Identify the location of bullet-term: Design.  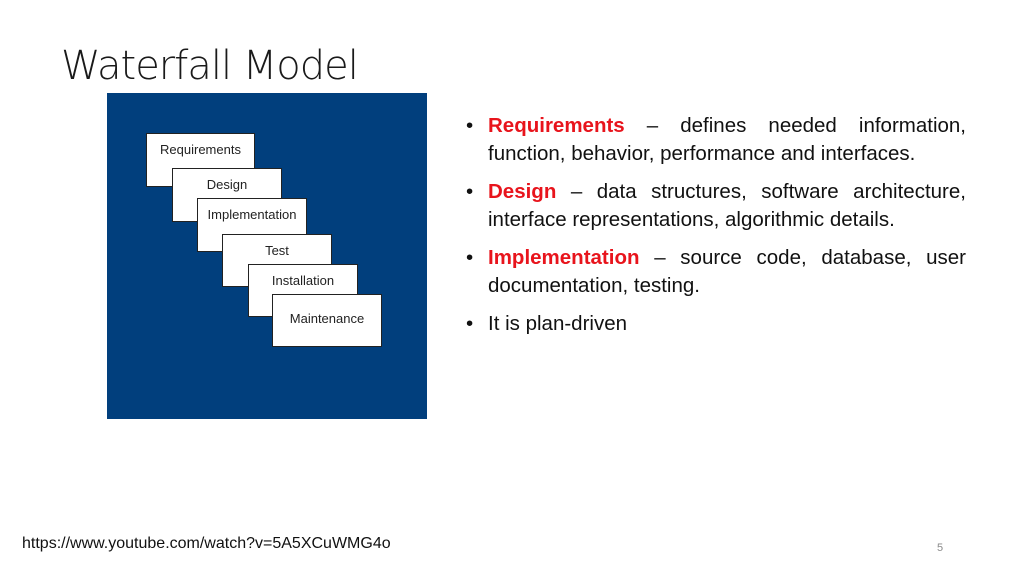
(522, 191).